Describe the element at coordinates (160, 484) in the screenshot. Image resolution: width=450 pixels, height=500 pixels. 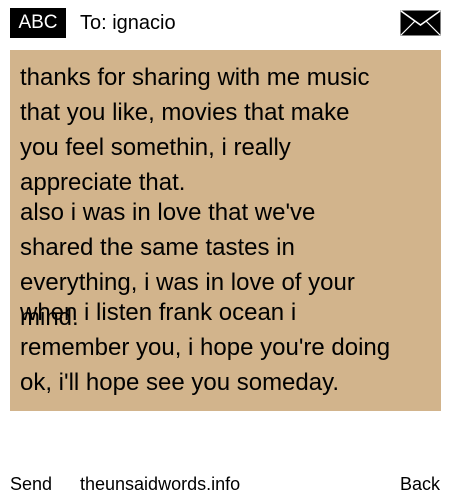
I see `site-link: theunsaidwords.info` at that location.